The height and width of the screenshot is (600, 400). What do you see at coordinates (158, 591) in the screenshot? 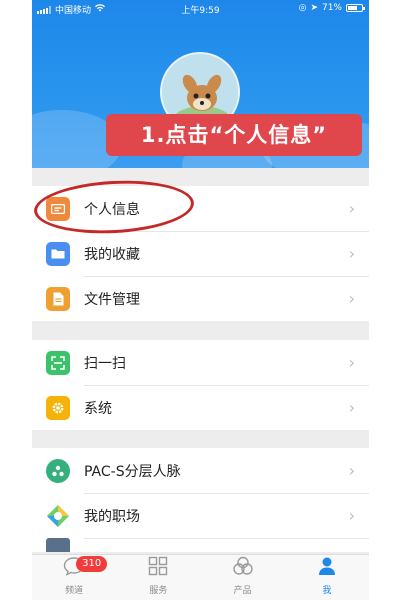
I see `tab-label: 服务` at bounding box center [158, 591].